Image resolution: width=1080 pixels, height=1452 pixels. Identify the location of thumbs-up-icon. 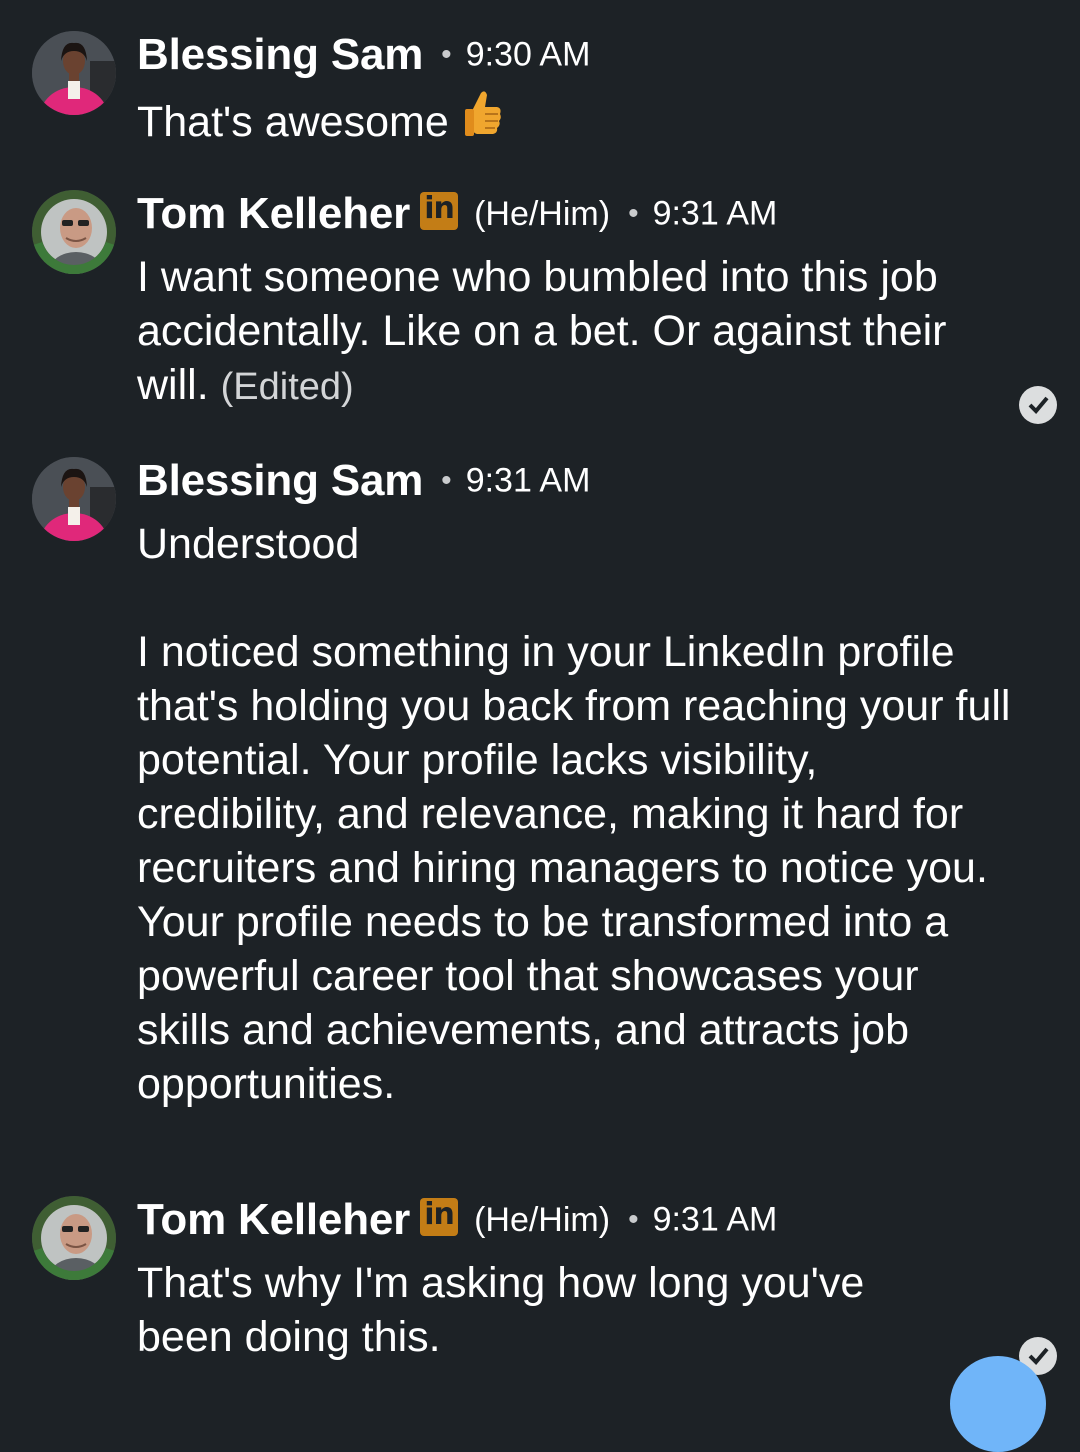
(483, 120).